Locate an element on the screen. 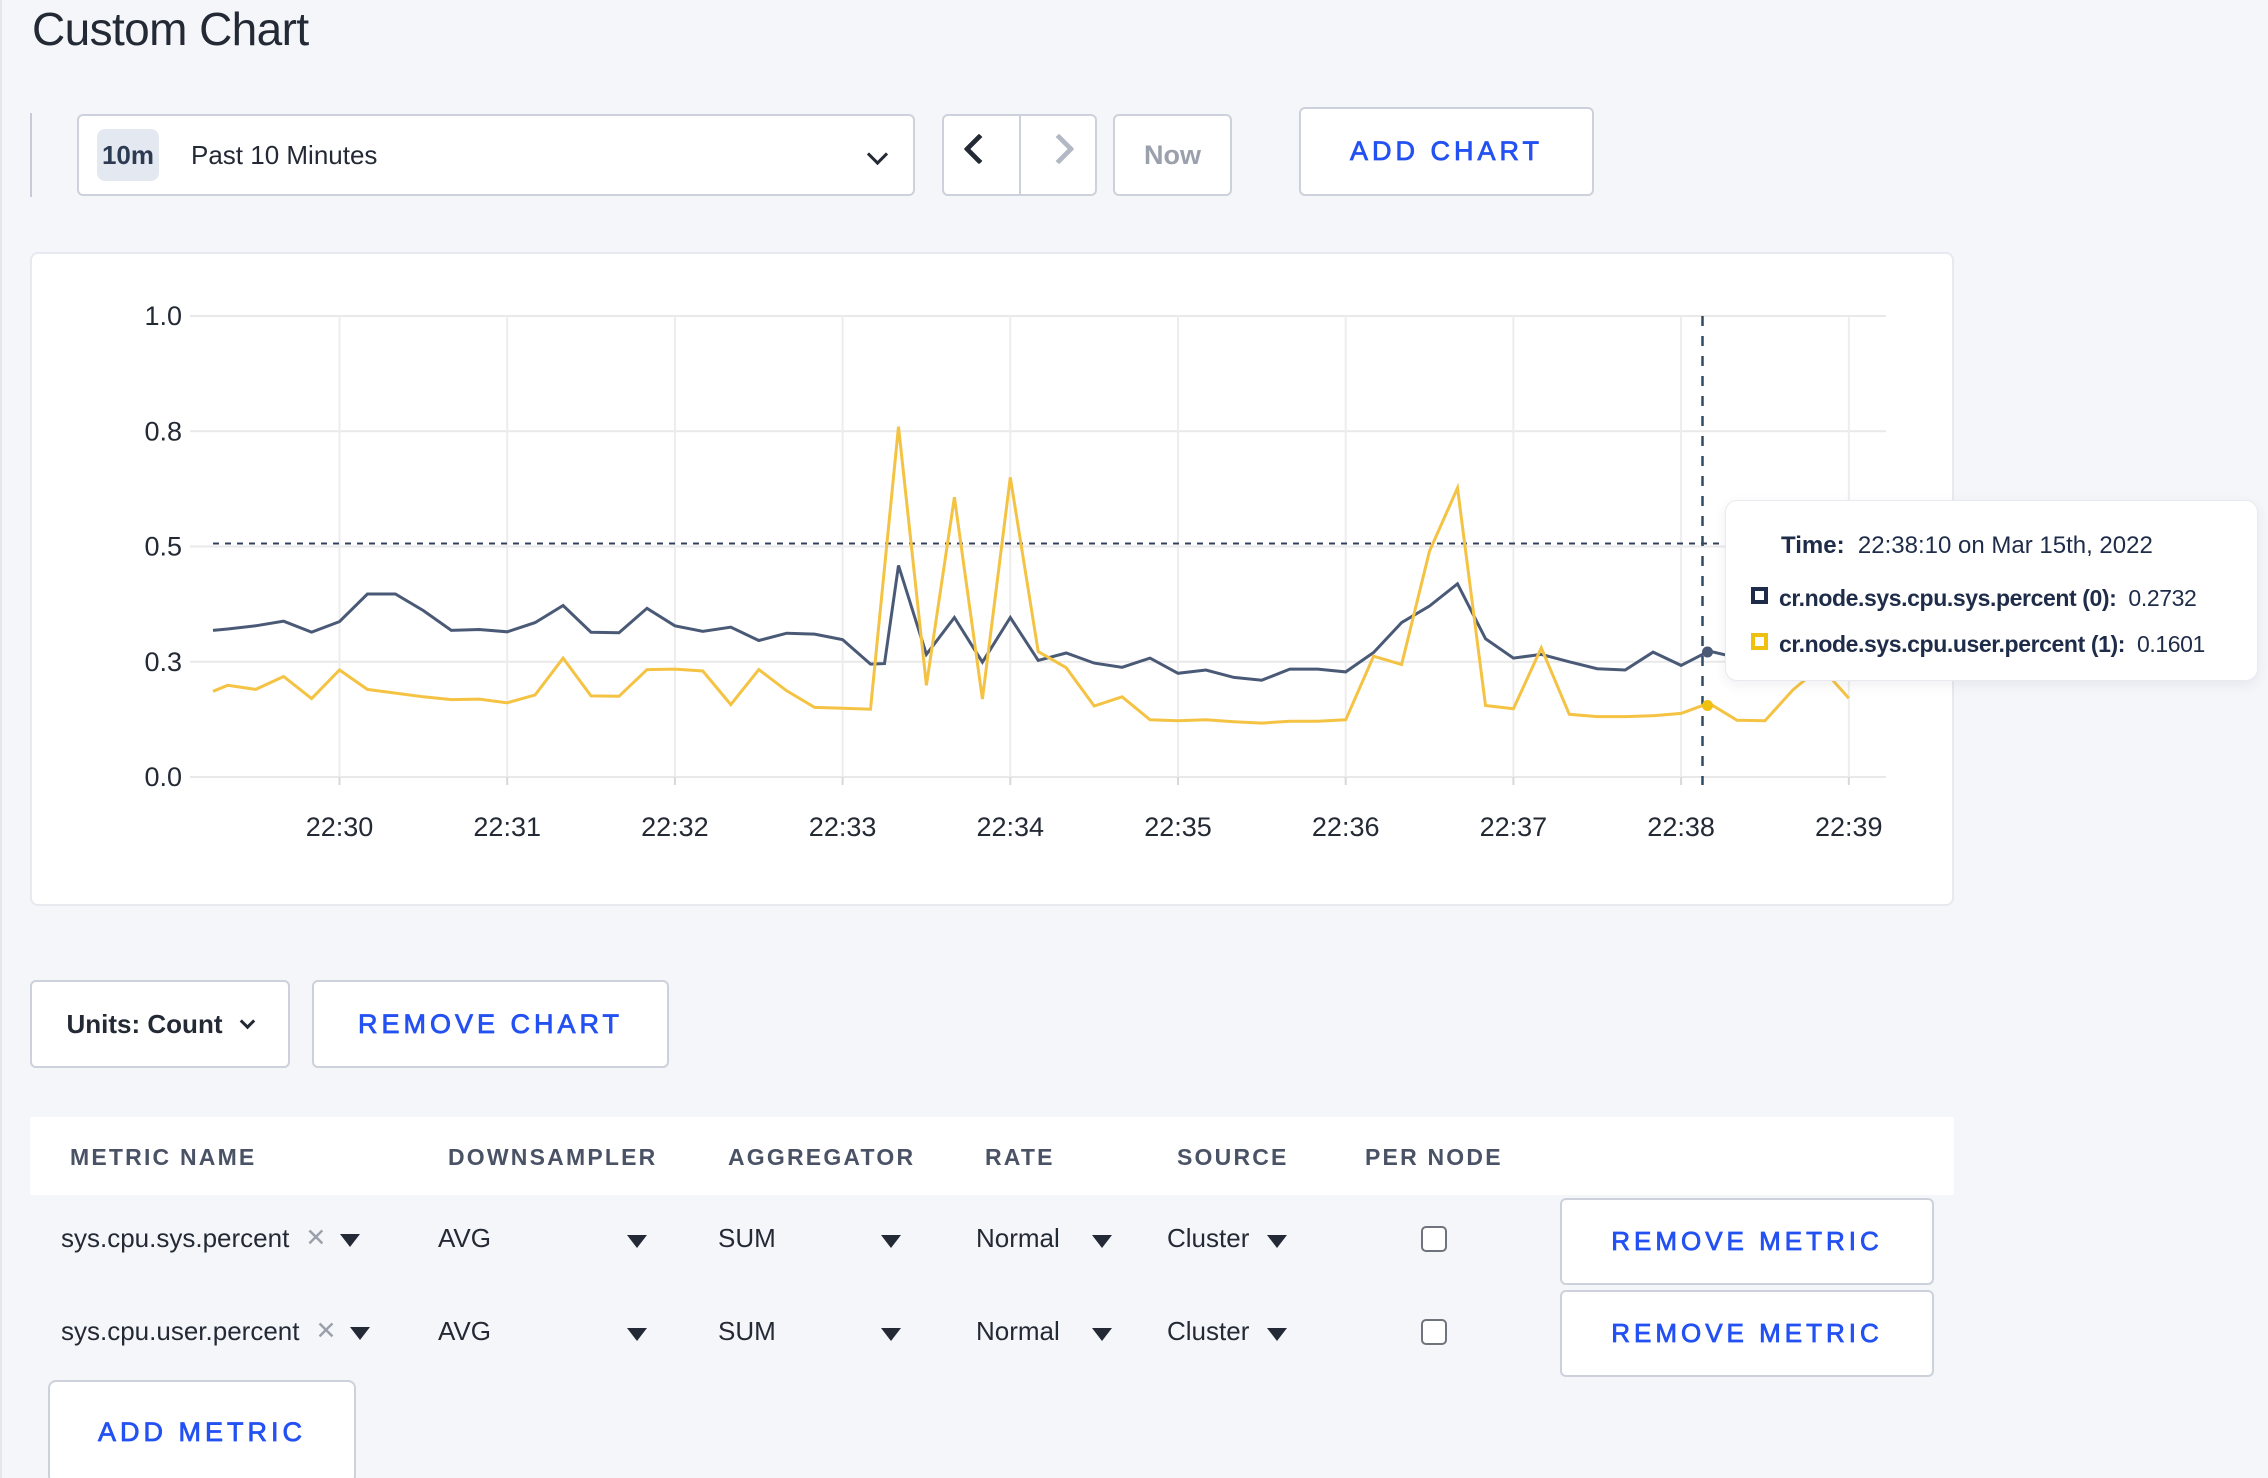  svg-text: 22:38 is located at coordinates (1681, 827).